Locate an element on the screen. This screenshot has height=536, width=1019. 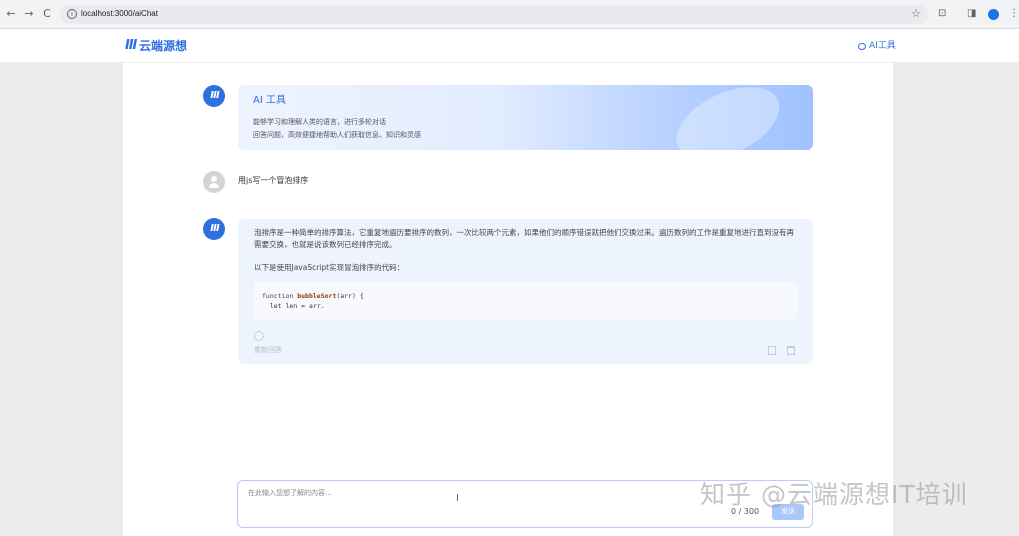
app-header: Ⅲ 云端源想 AI工具 is located at coordinates (509, 46).